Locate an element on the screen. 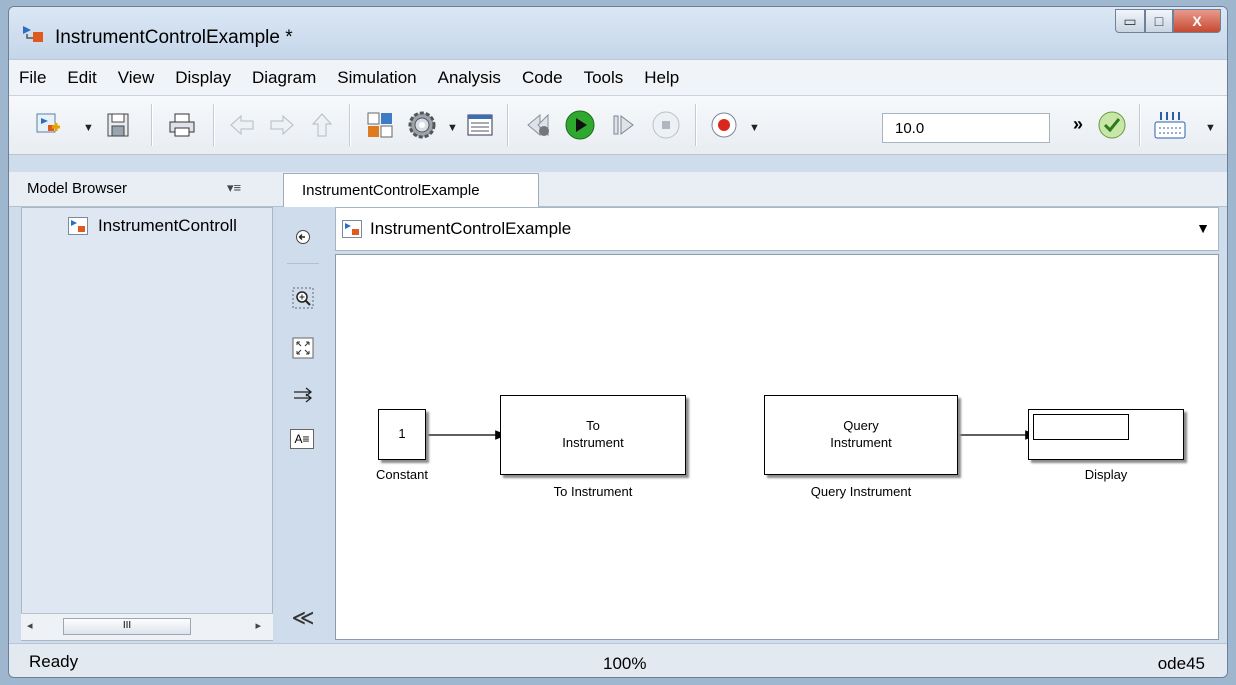 Image resolution: width=1236 pixels, height=685 pixels. window-controls: ▭ □ X is located at coordinates (1168, 21).